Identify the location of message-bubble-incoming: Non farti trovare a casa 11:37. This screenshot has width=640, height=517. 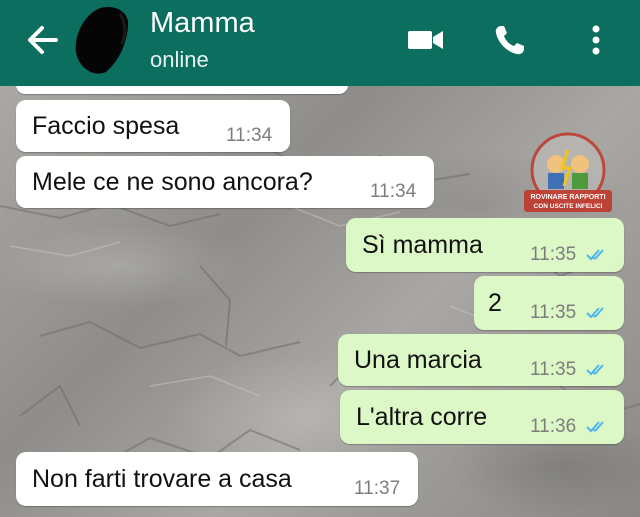
(217, 479).